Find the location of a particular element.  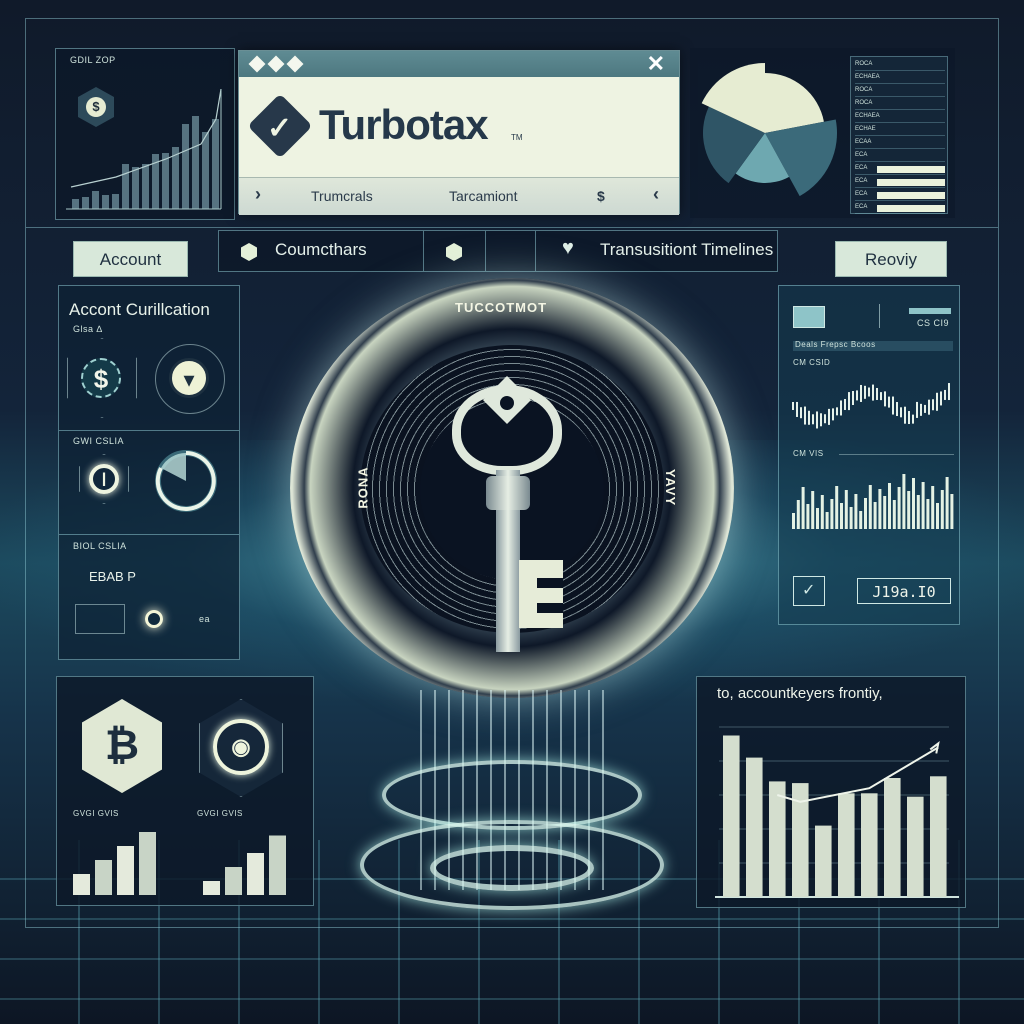

close-icon: ✕ is located at coordinates (656, 64).